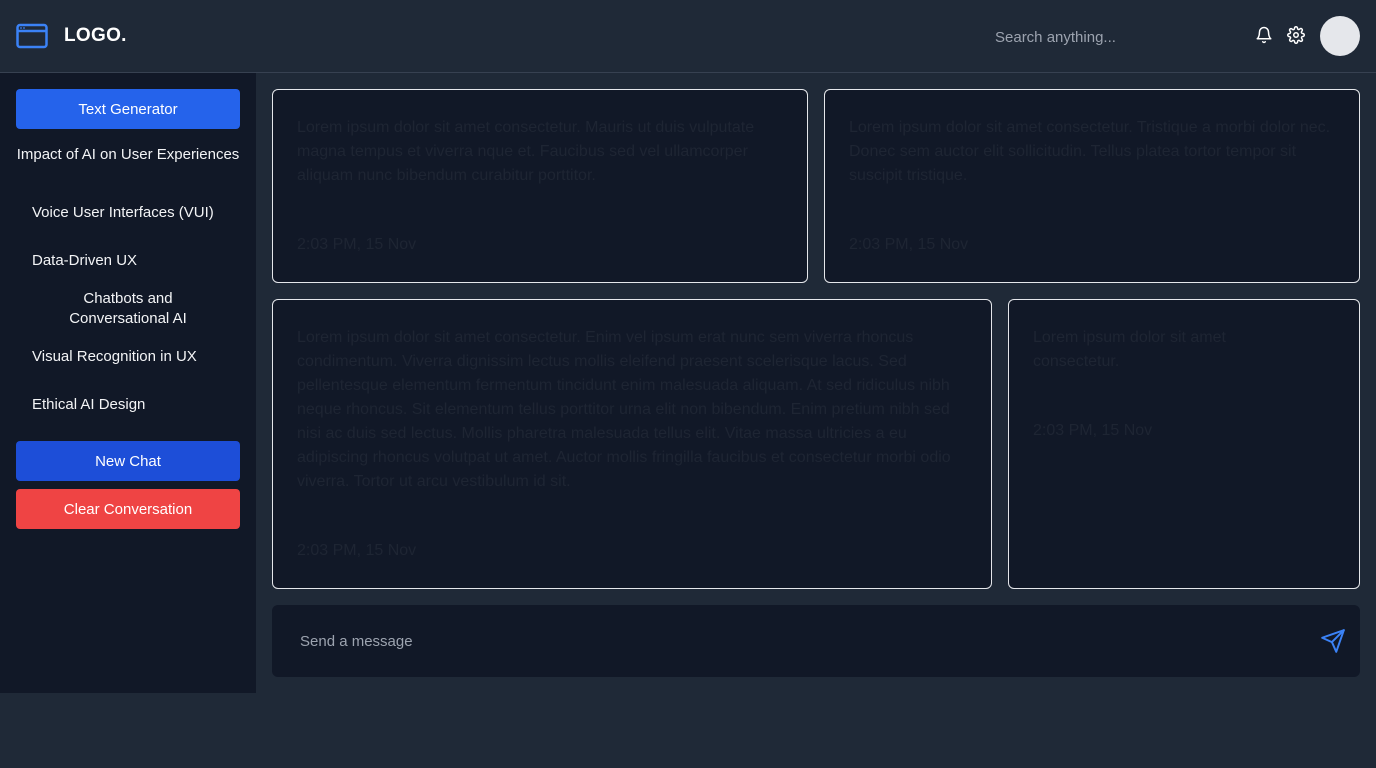 This screenshot has width=1376, height=768. I want to click on sidebar-item-visual-recognition: Visual Recognition in UX, so click(128, 357).